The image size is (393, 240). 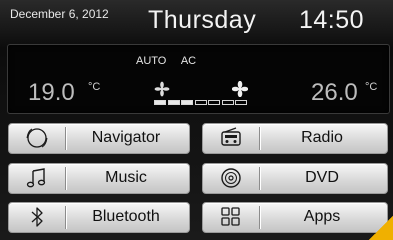 I want to click on auto-mode-label: AUTO, so click(x=151, y=61).